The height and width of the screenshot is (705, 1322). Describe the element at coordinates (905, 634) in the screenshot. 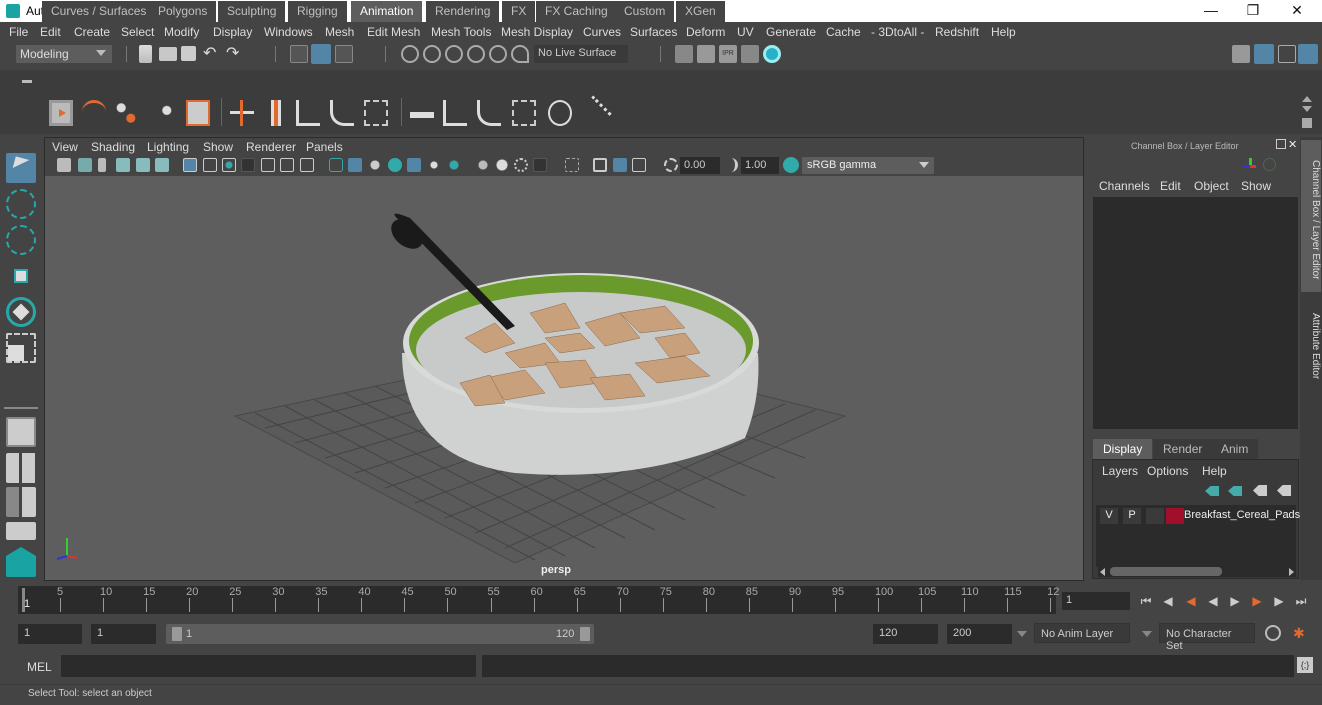

I see `playback-end-field: 120` at that location.